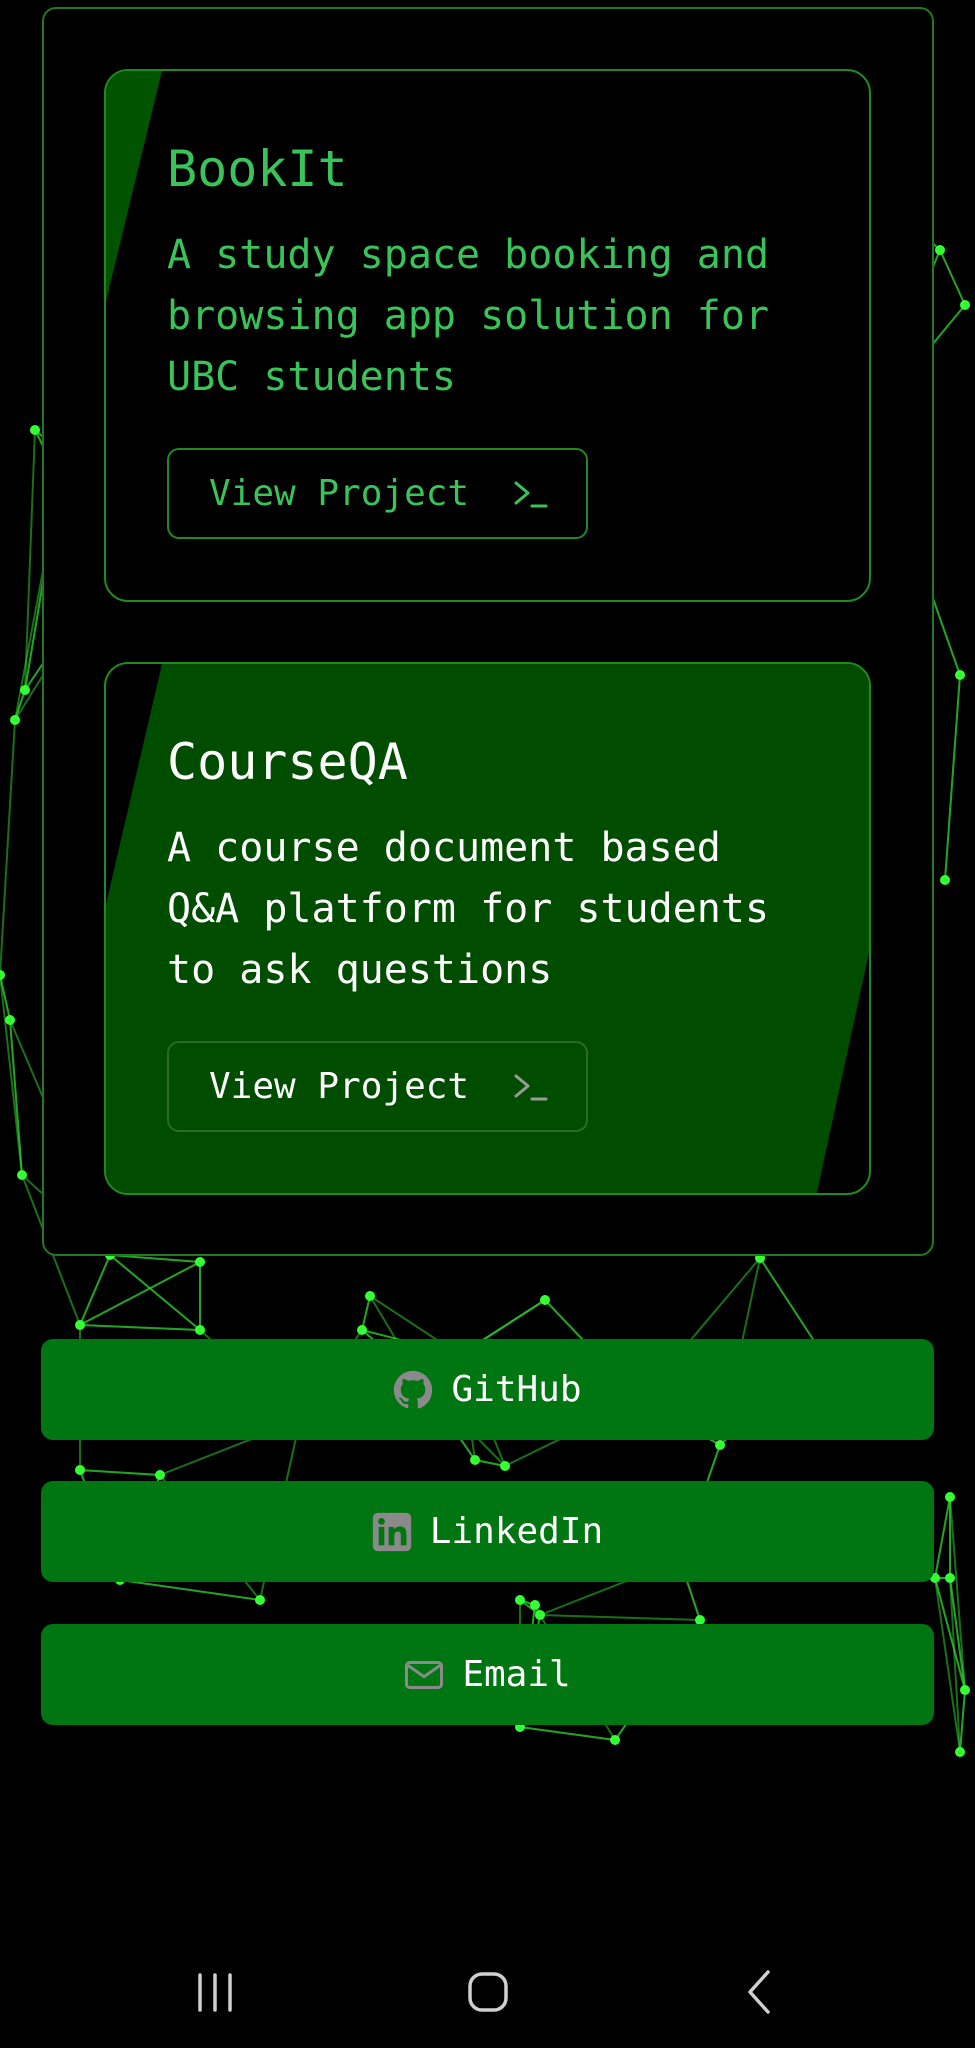 The height and width of the screenshot is (2048, 975). I want to click on back-button, so click(760, 1992).